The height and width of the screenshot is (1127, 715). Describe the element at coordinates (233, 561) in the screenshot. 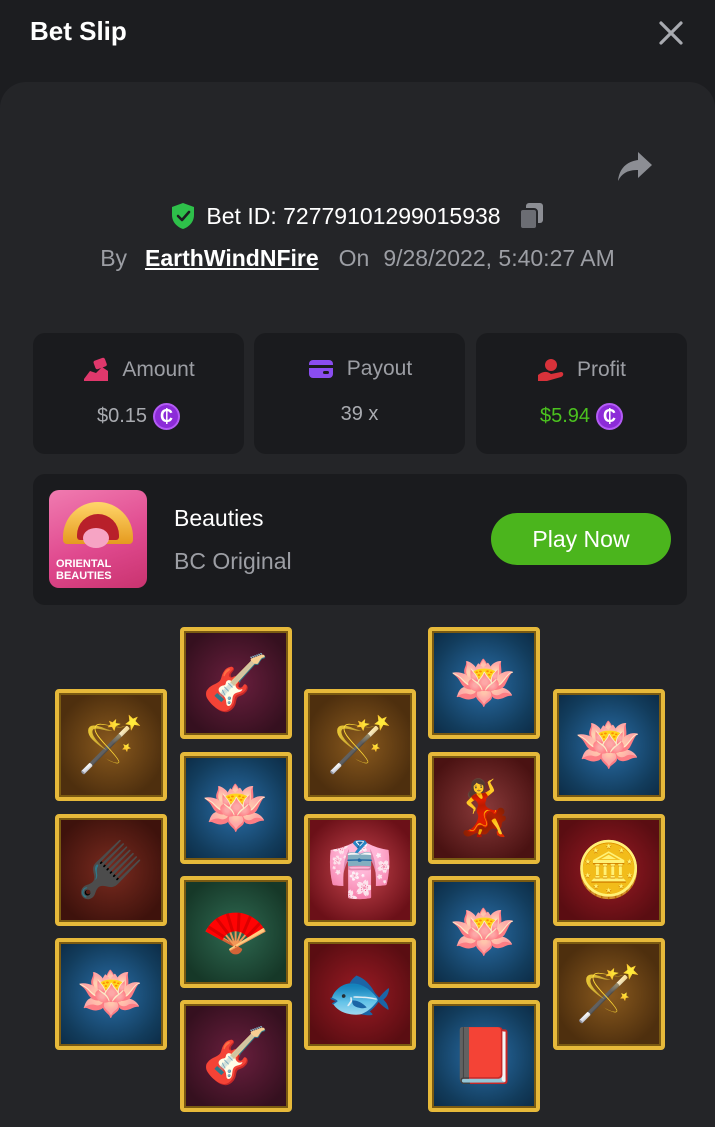

I see `game-provider: BC Original` at that location.